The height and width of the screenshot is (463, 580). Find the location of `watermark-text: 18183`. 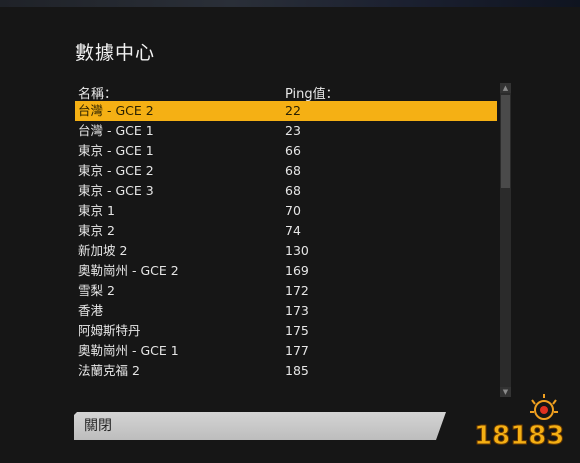

watermark-text: 18183 is located at coordinates (519, 436).